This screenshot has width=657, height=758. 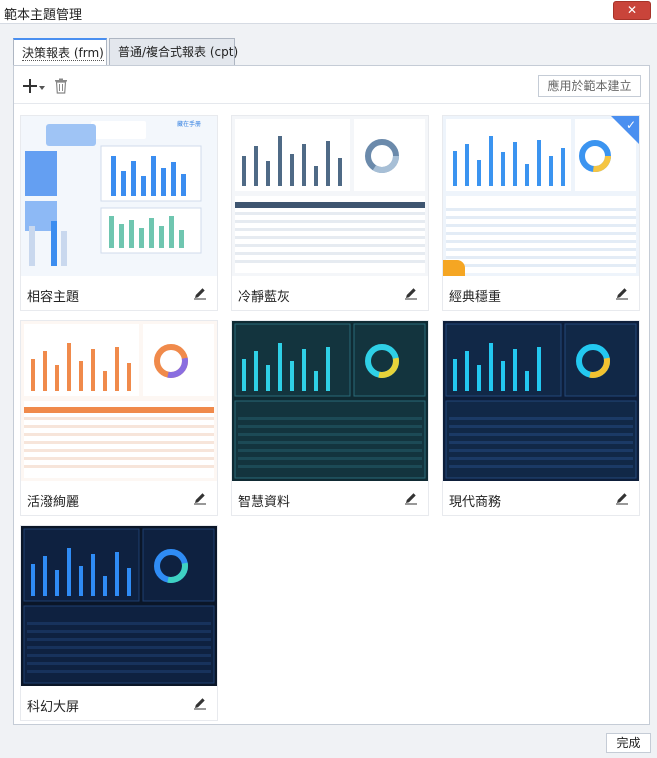 I want to click on tab-cpt: 普通/複合式報表 (cpt), so click(x=174, y=52).